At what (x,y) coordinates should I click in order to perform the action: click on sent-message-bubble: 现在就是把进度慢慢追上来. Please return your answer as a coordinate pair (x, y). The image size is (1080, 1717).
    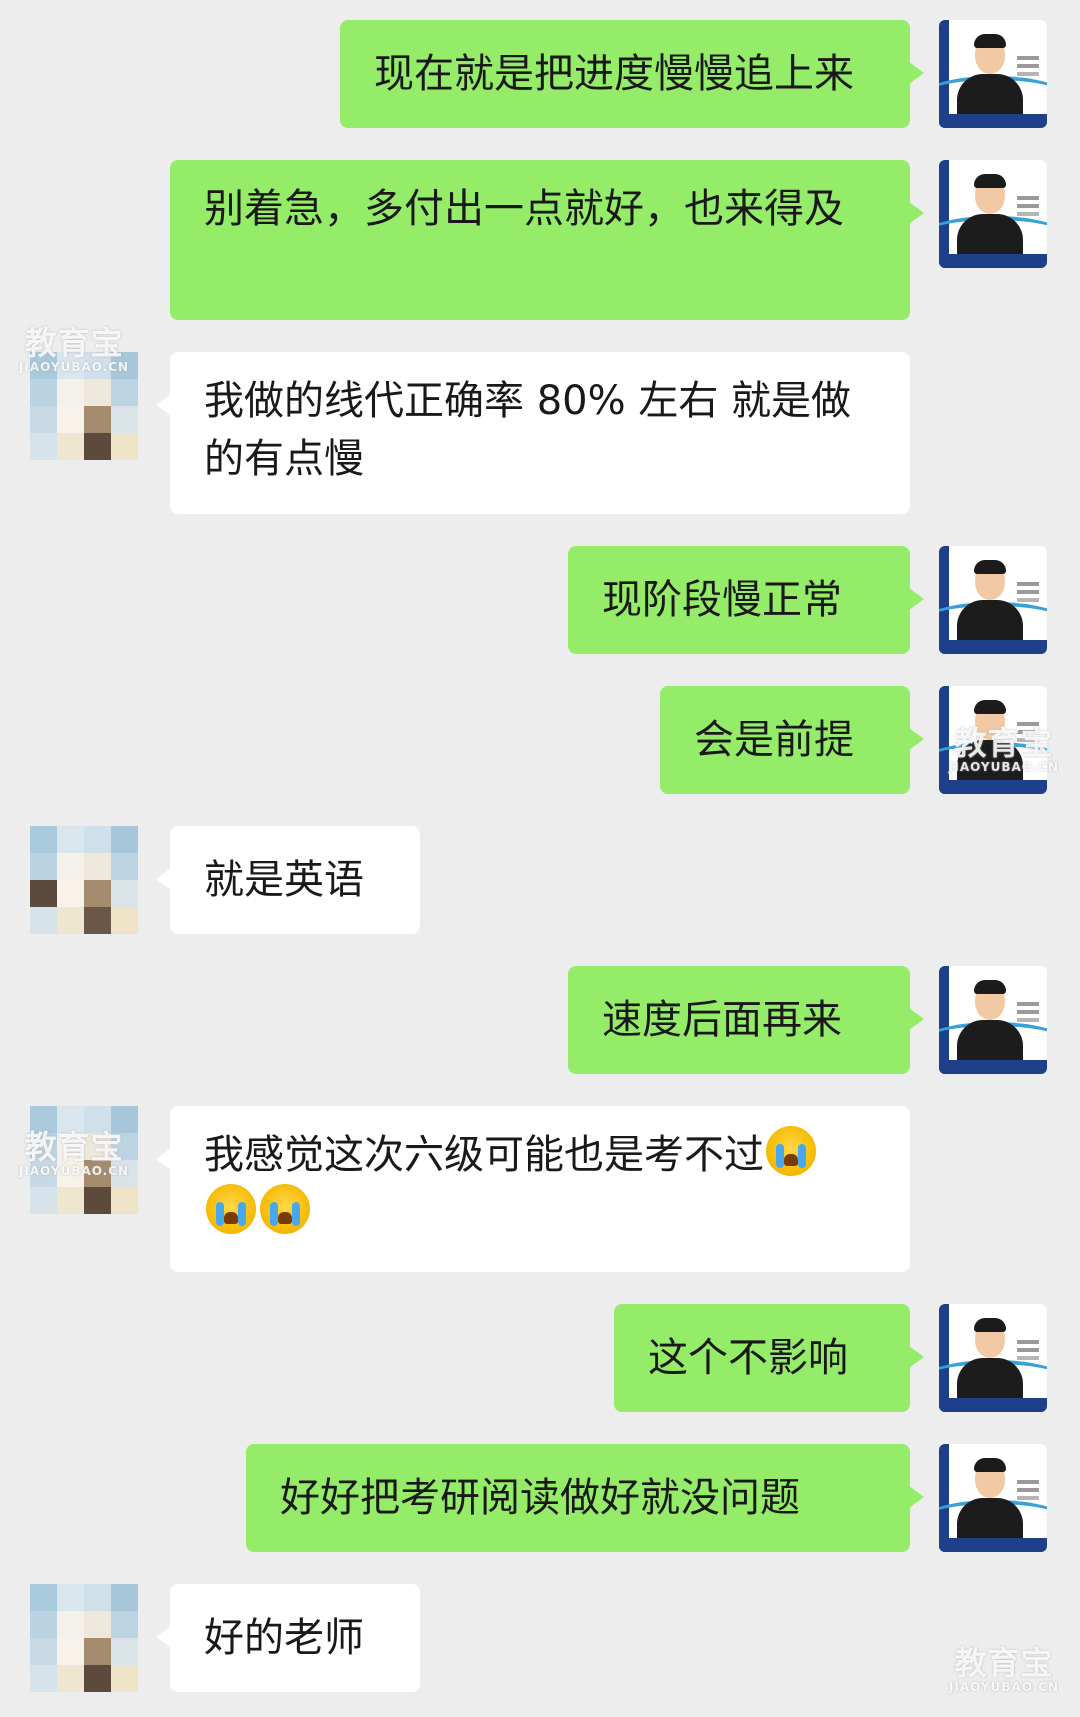
    Looking at the image, I should click on (632, 74).